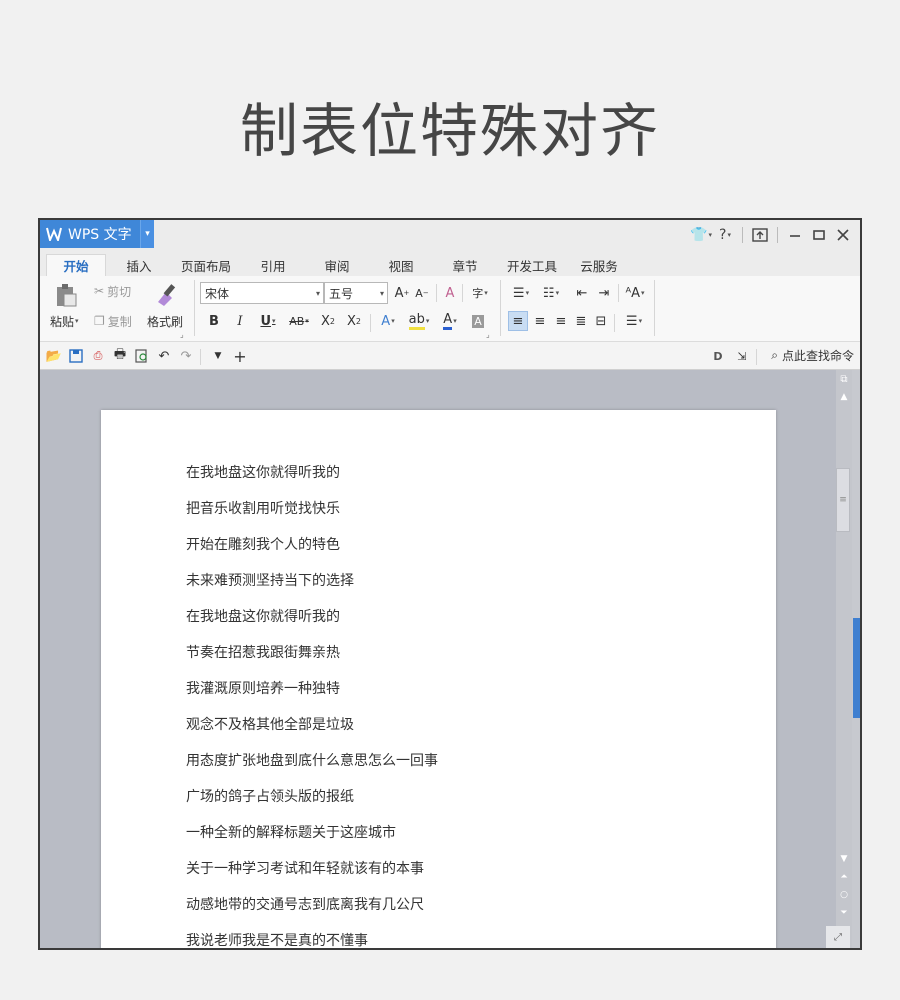 This screenshot has height=1000, width=900. What do you see at coordinates (240, 321) in the screenshot?
I see `italic-icon: I` at bounding box center [240, 321].